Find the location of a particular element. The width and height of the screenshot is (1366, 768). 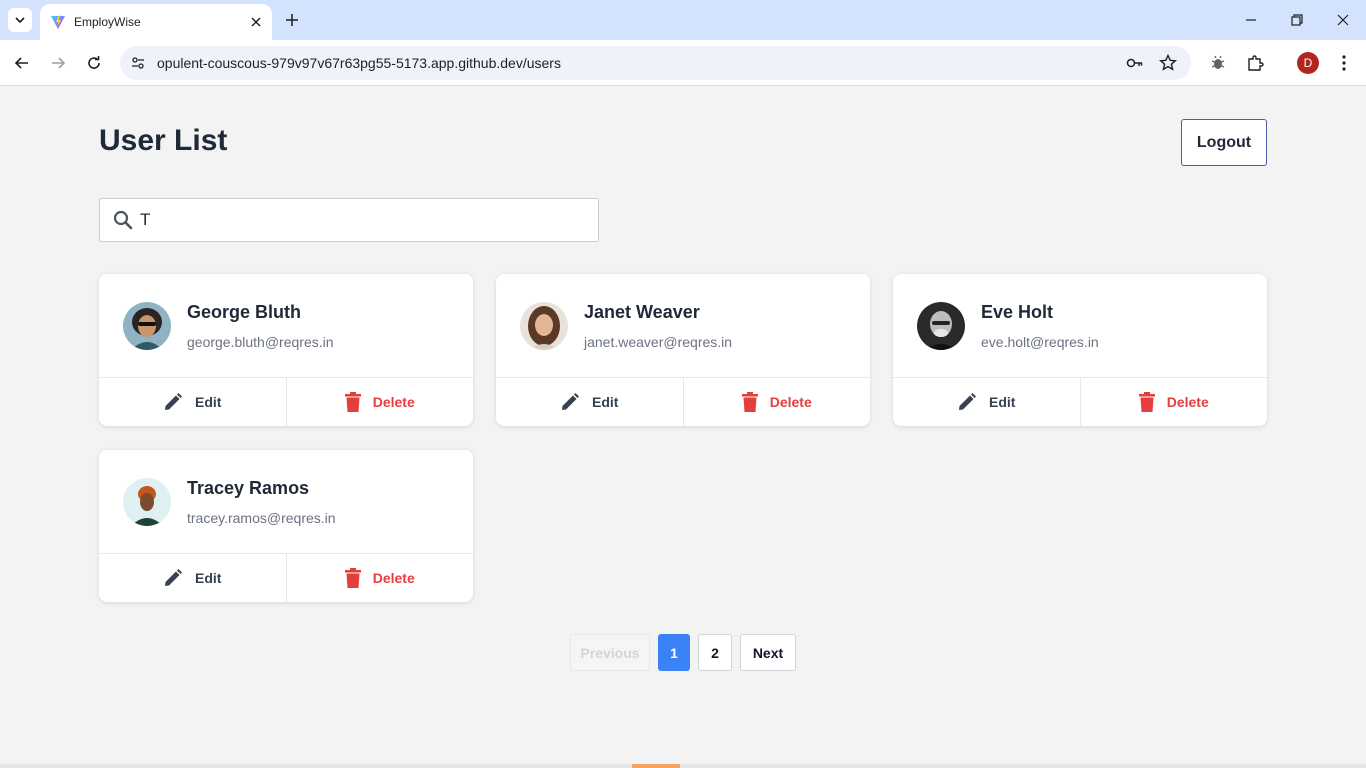

close-window-button is located at coordinates (1343, 20).